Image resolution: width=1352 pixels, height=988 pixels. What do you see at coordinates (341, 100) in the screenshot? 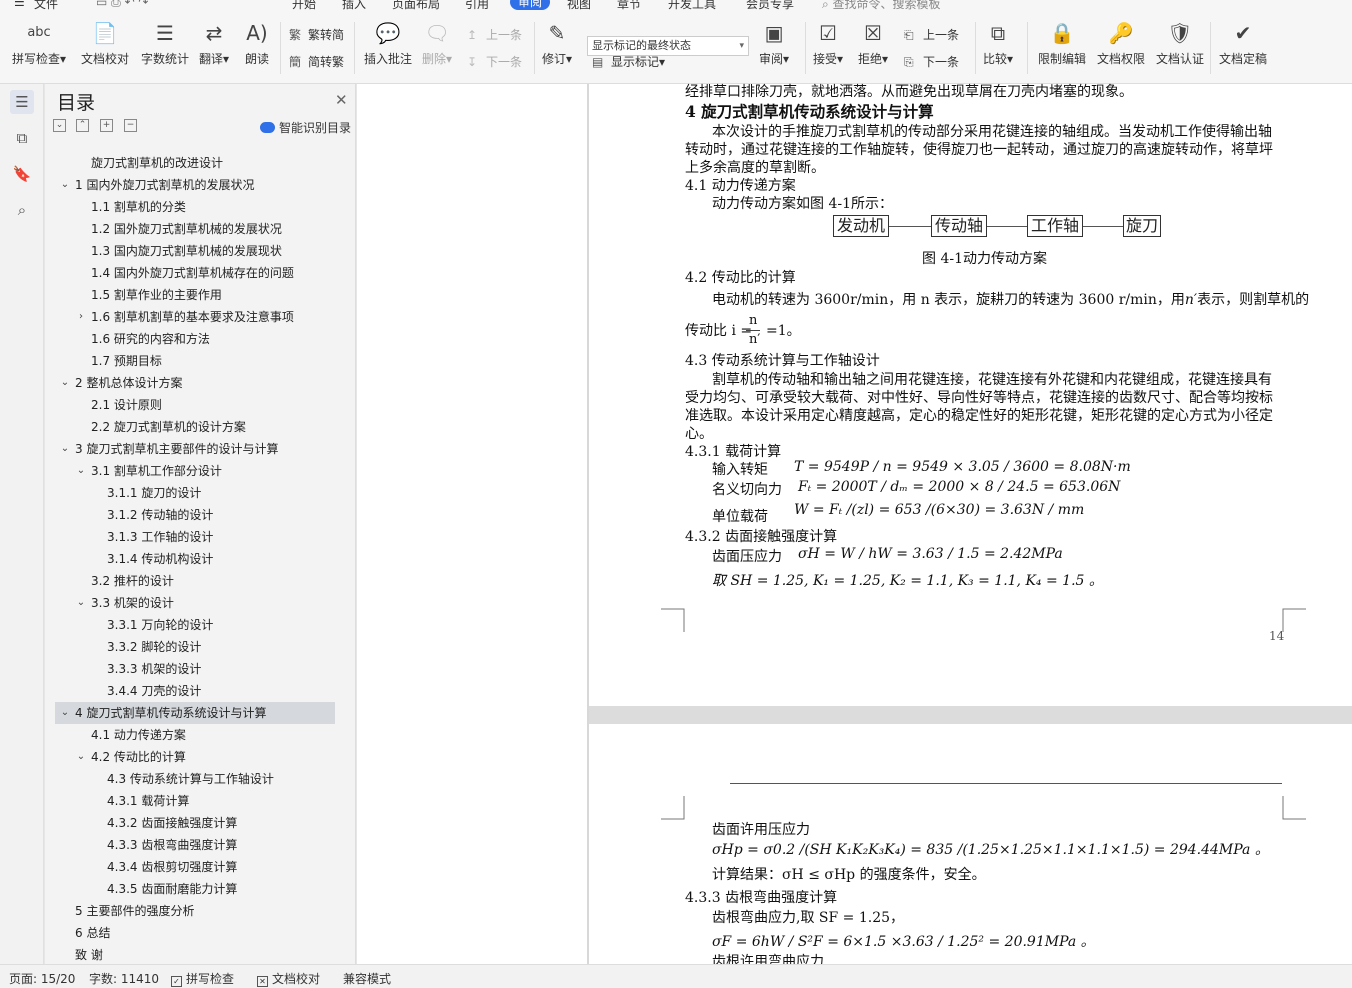
I see `close-icon: ✕` at bounding box center [341, 100].